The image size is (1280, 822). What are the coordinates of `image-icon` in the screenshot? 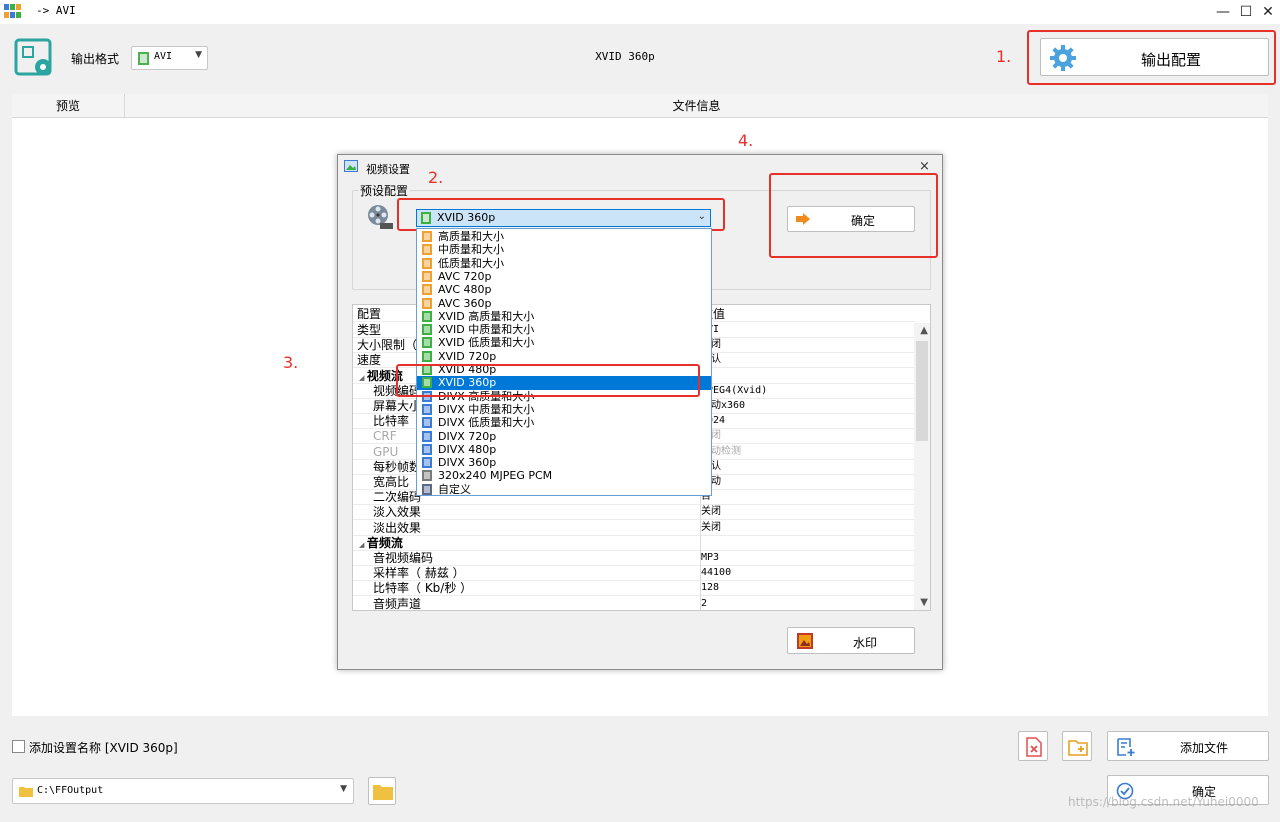 It's located at (805, 641).